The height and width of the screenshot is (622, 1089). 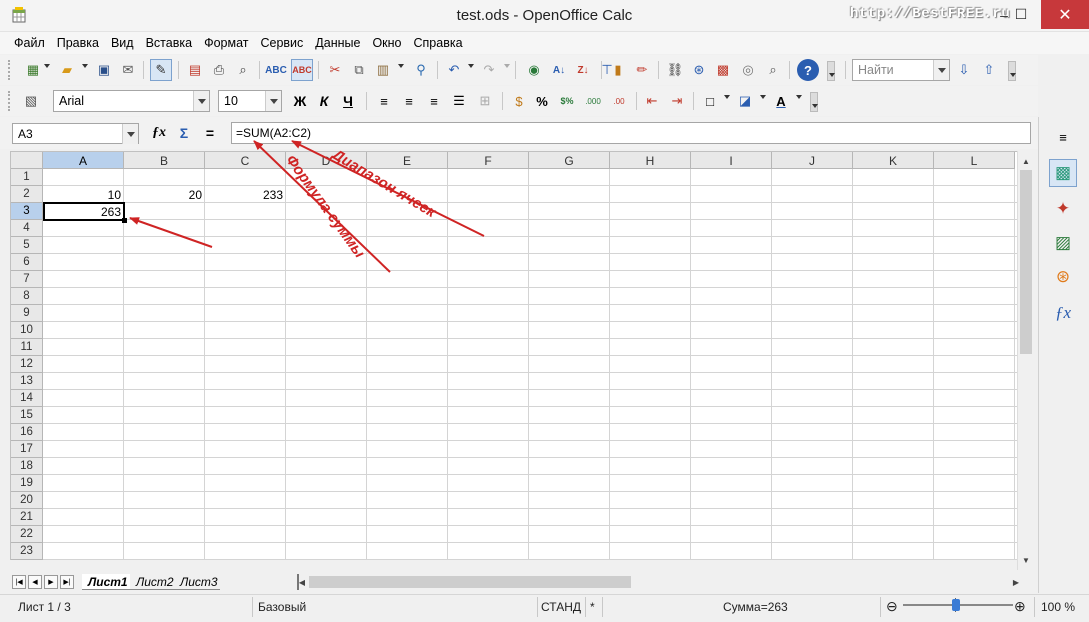 What do you see at coordinates (152, 582) in the screenshot?
I see `sheet-tab-2: Лист2` at bounding box center [152, 582].